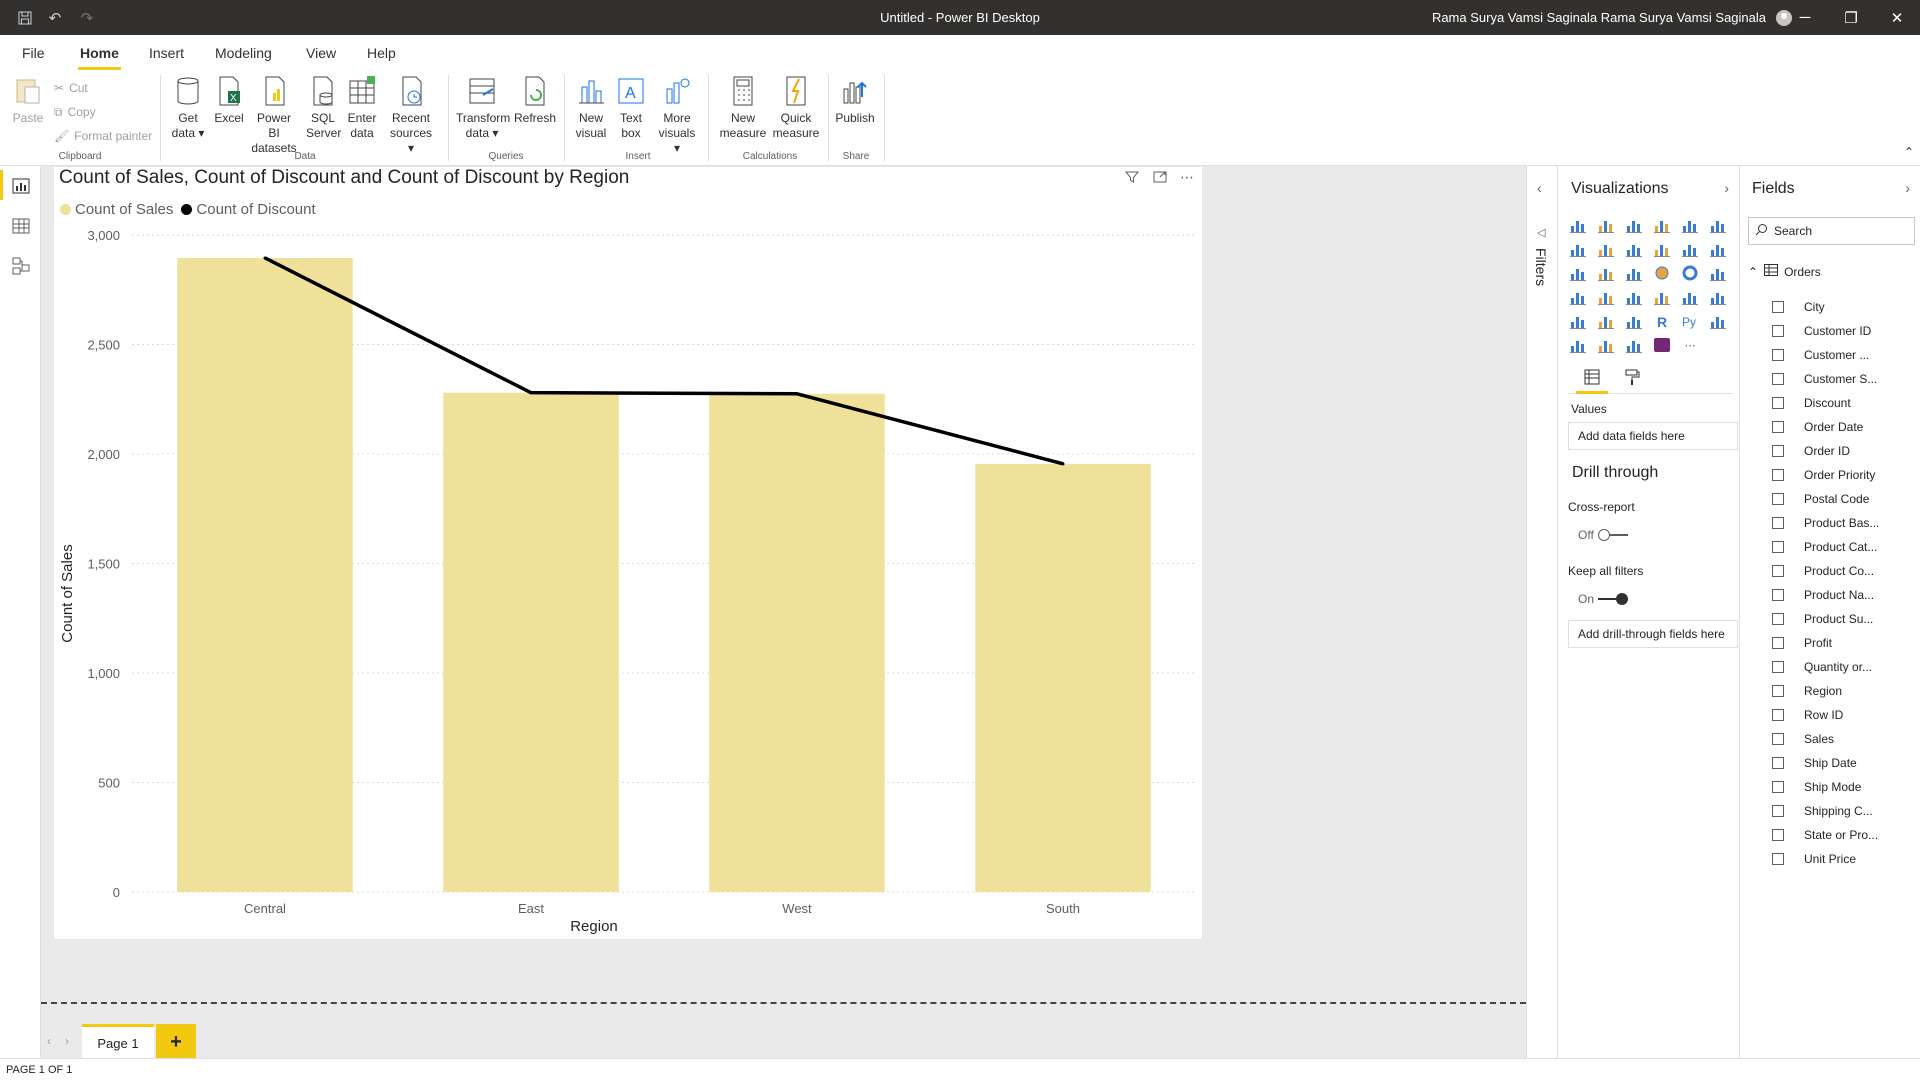  What do you see at coordinates (1634, 321) in the screenshot?
I see `matrix-icon` at bounding box center [1634, 321].